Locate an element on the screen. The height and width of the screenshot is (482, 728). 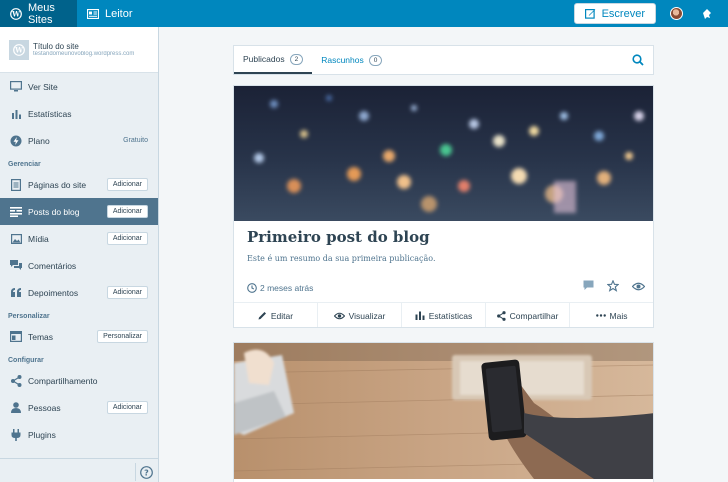
sidebar-item-sharing: Compartilhamento is located at coordinates (79, 380).